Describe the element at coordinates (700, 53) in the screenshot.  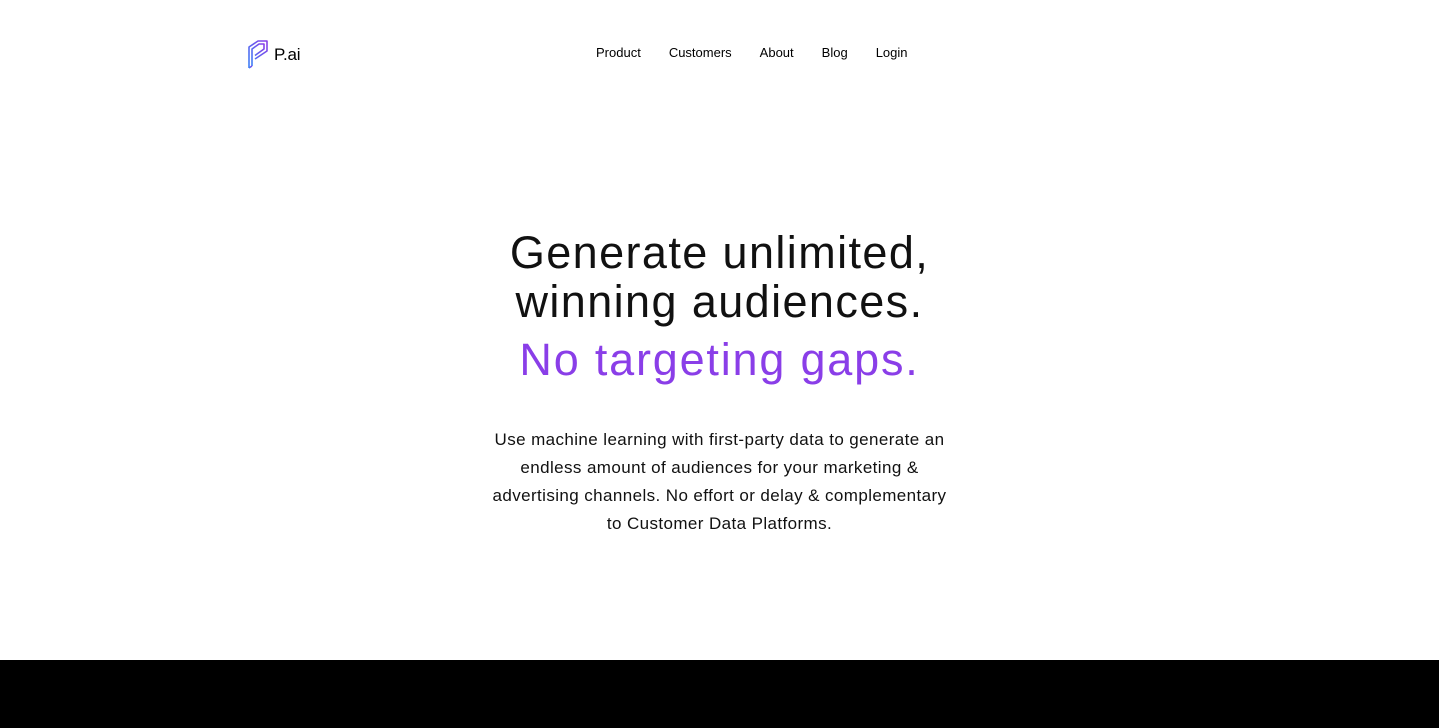
I see `nav-item-customers: Customers` at that location.